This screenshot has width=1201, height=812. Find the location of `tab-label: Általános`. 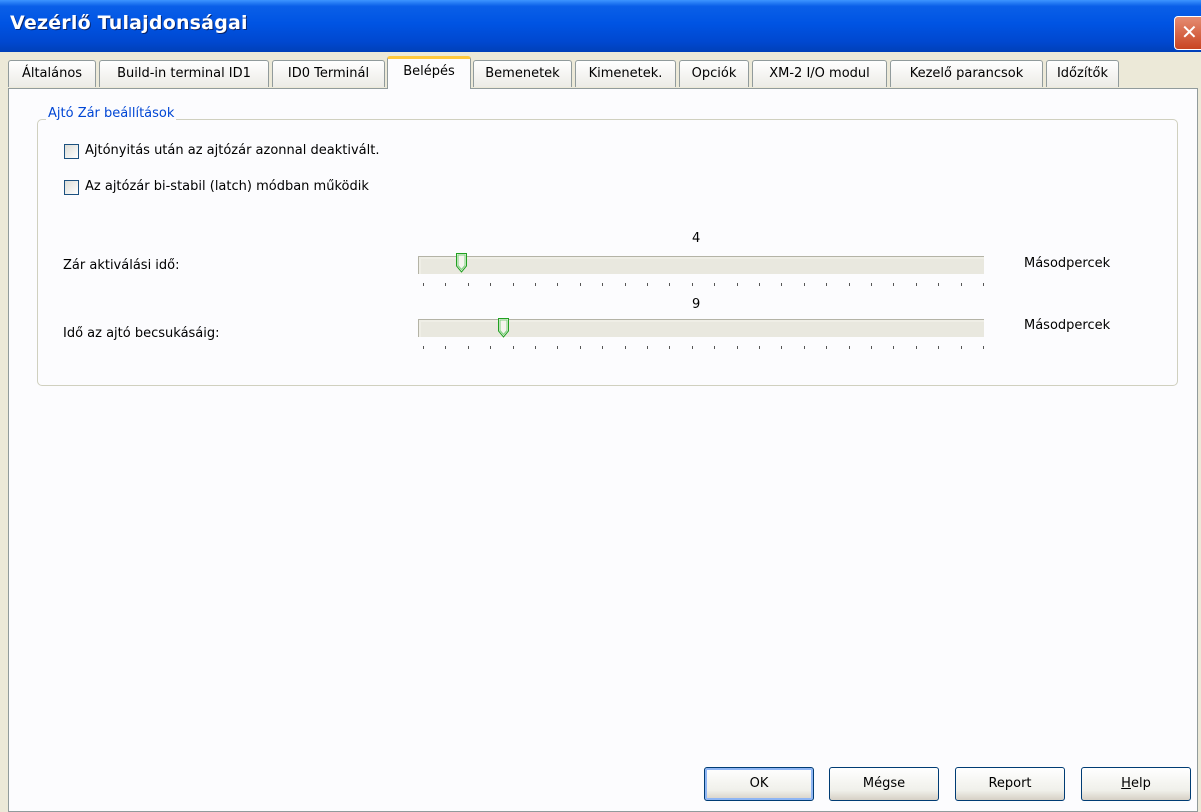

tab-label: Általános is located at coordinates (52, 73).